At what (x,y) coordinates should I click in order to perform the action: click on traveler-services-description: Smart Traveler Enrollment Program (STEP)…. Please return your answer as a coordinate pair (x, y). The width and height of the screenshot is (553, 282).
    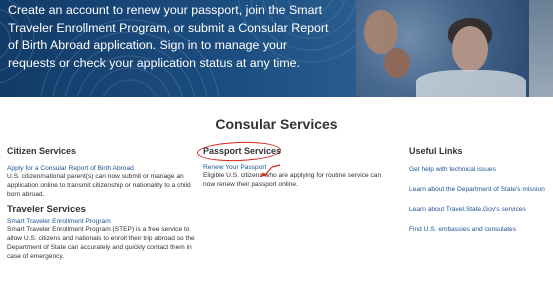
    Looking at the image, I should click on (101, 243).